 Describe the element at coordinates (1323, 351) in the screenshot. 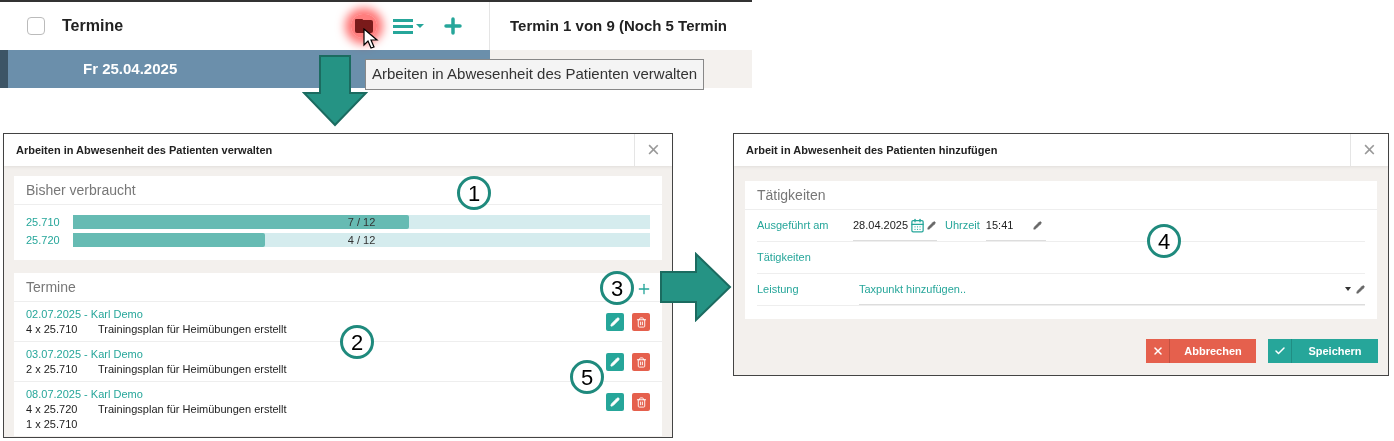

I see `save-button: Speichern` at that location.